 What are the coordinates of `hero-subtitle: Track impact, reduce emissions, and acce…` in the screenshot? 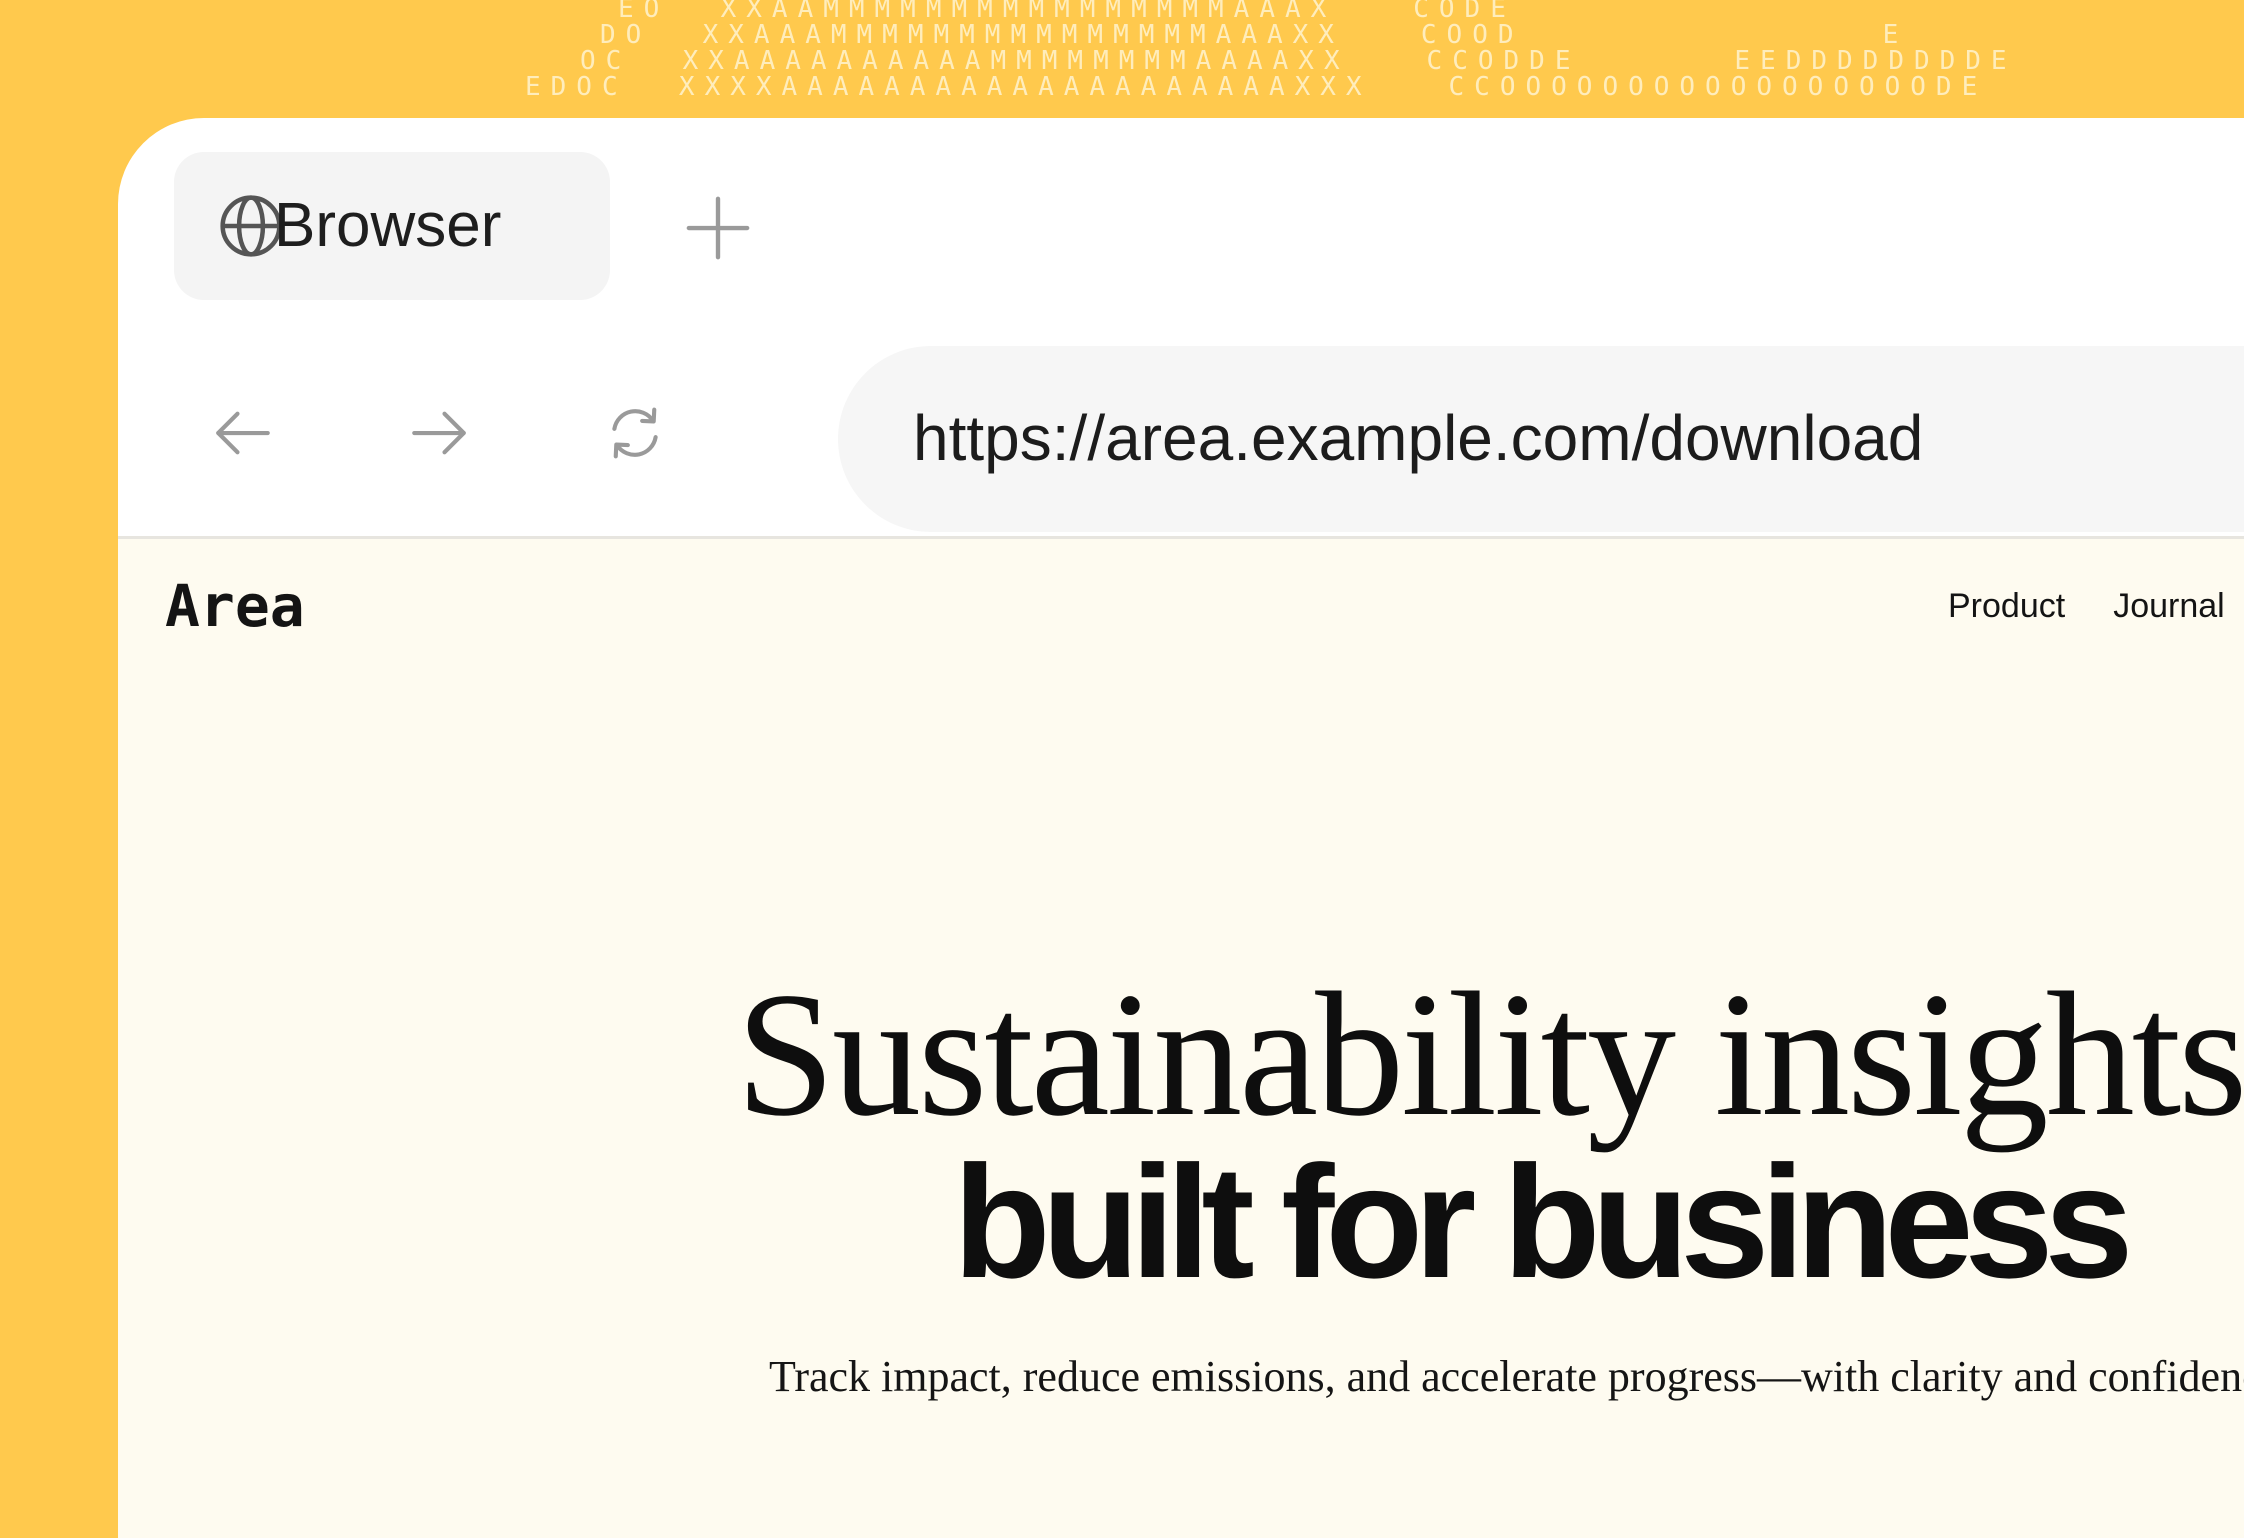 It's located at (1506, 1376).